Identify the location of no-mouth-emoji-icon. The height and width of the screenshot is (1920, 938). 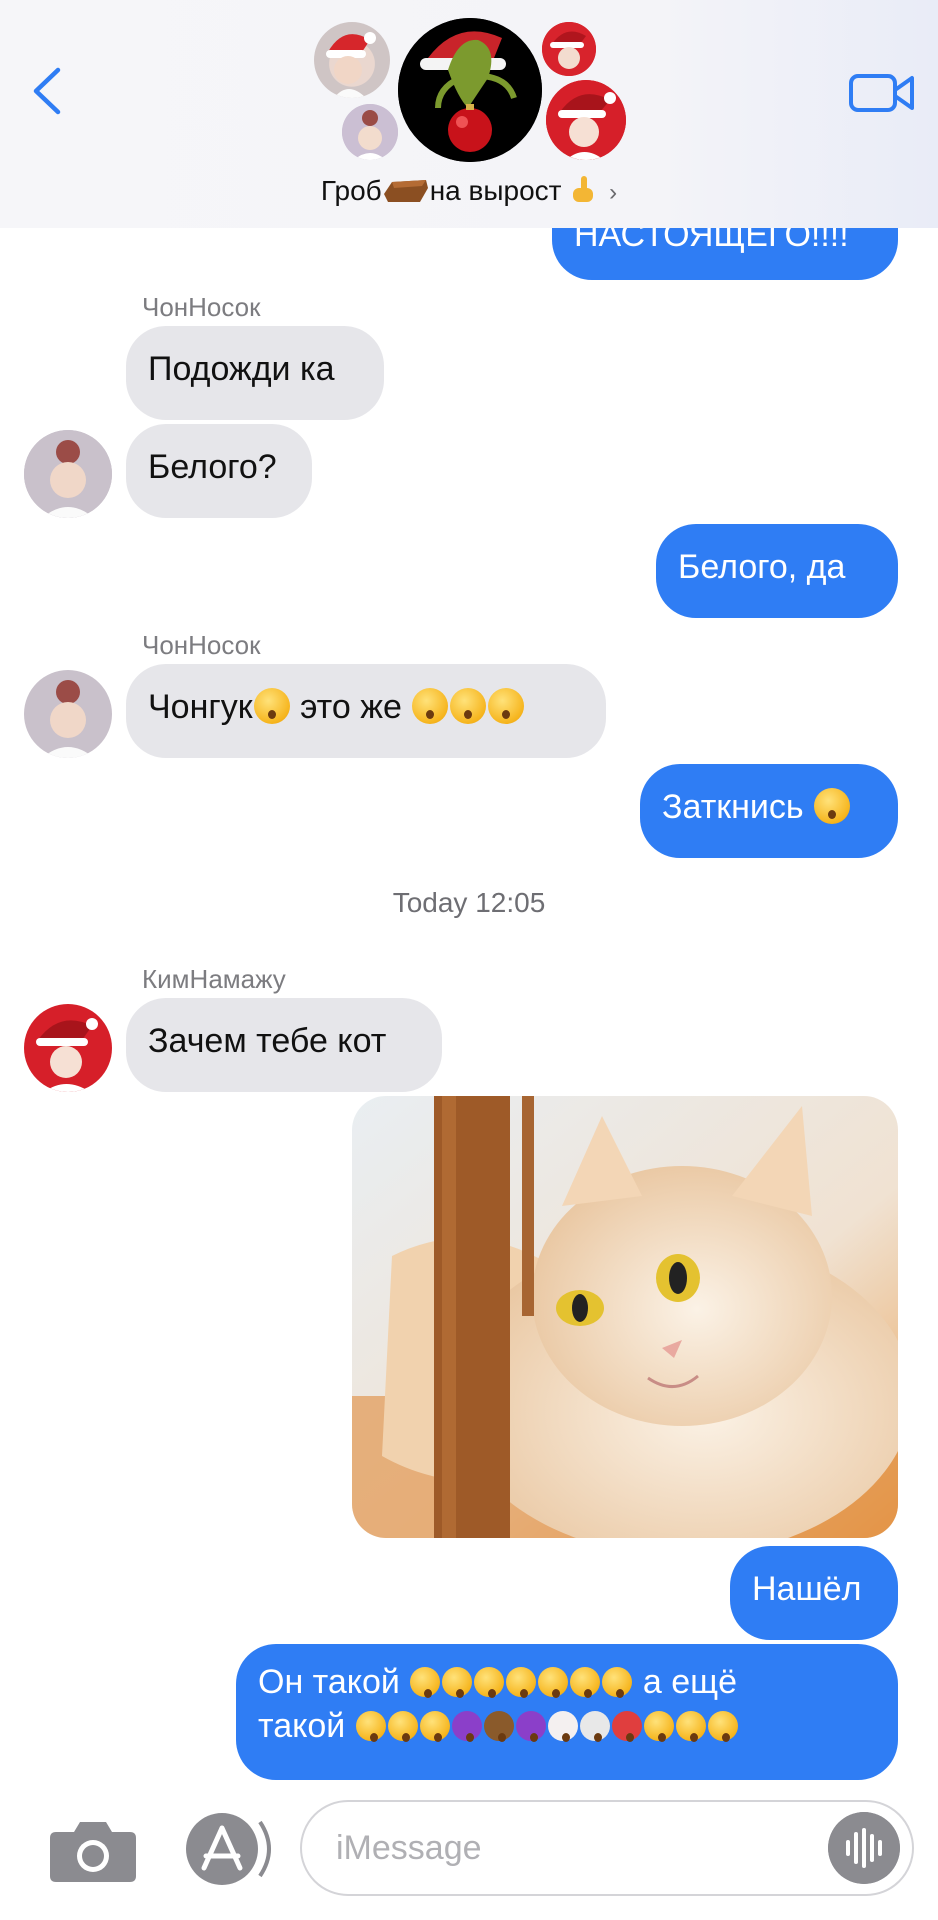
(585, 1682).